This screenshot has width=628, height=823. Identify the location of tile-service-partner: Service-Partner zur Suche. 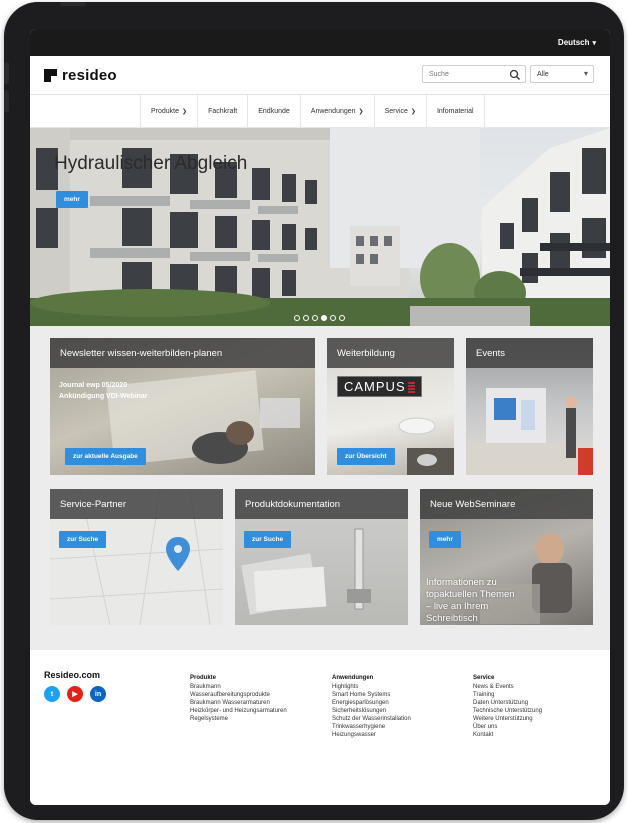
(136, 557).